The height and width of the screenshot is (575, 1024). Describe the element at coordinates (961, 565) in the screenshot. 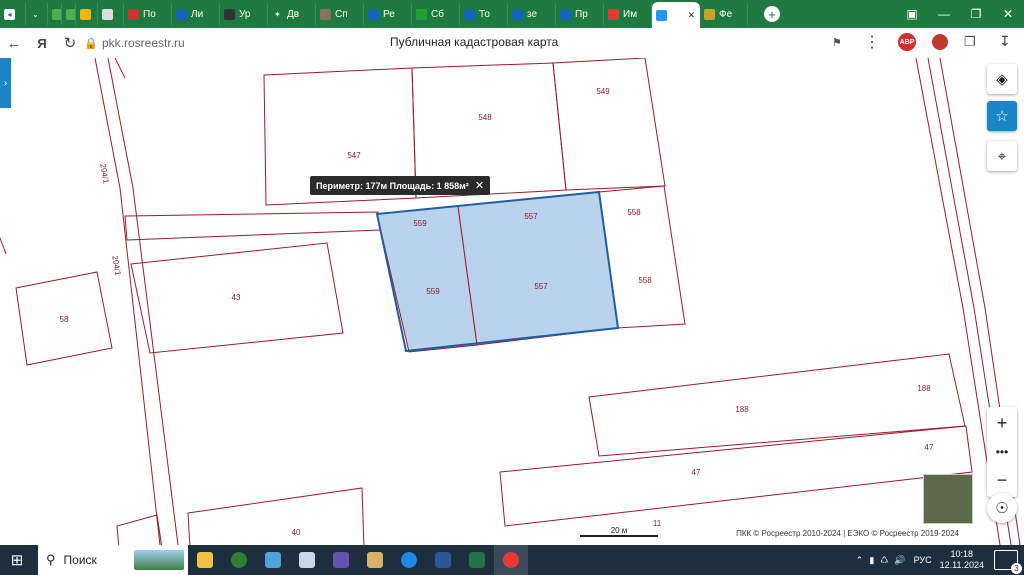

I see `clock-date: 12.11.2024` at that location.